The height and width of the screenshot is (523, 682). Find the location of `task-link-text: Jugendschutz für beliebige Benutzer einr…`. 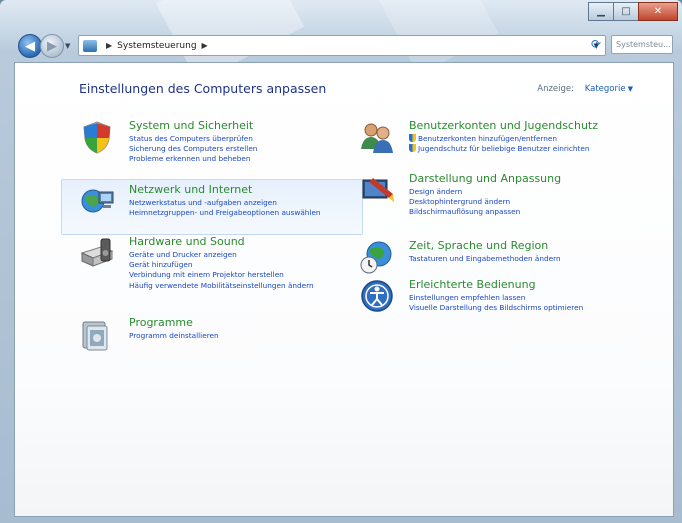

task-link-text: Jugendschutz für beliebige Benutzer einr… is located at coordinates (504, 148).